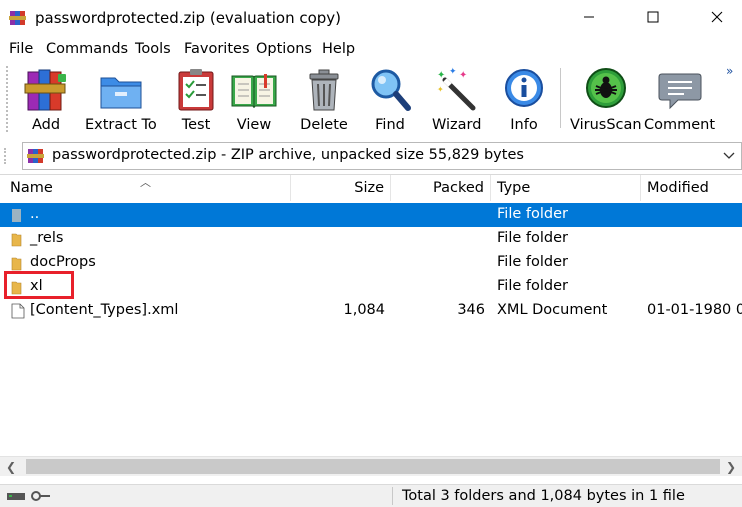 The width and height of the screenshot is (742, 507). I want to click on column-header-packed: Packed, so click(441, 188).